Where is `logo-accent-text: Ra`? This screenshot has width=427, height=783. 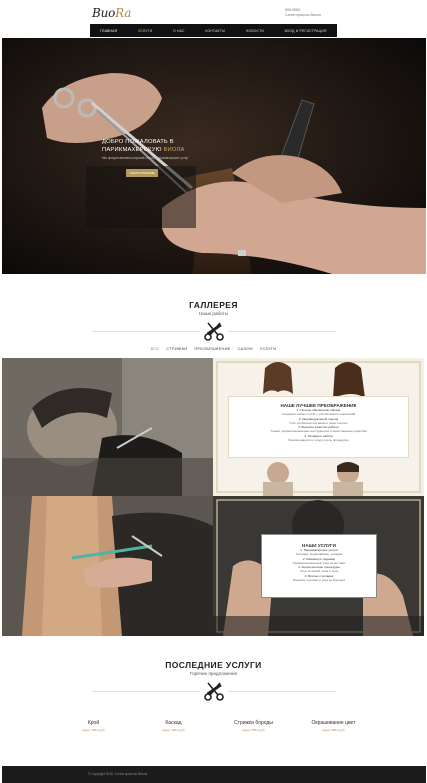
logo-accent-text: Ra is located at coordinates (123, 13).